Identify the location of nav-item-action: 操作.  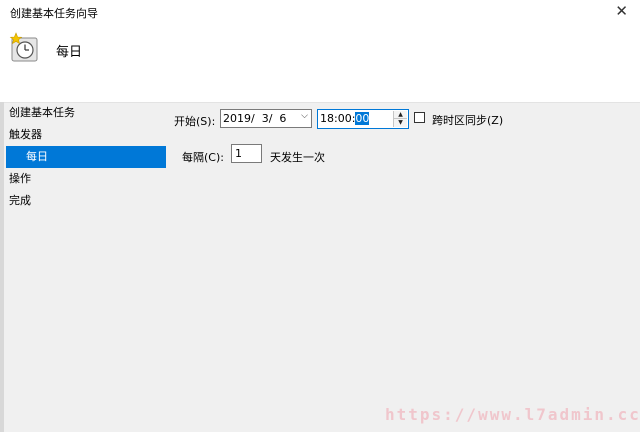
(85, 179).